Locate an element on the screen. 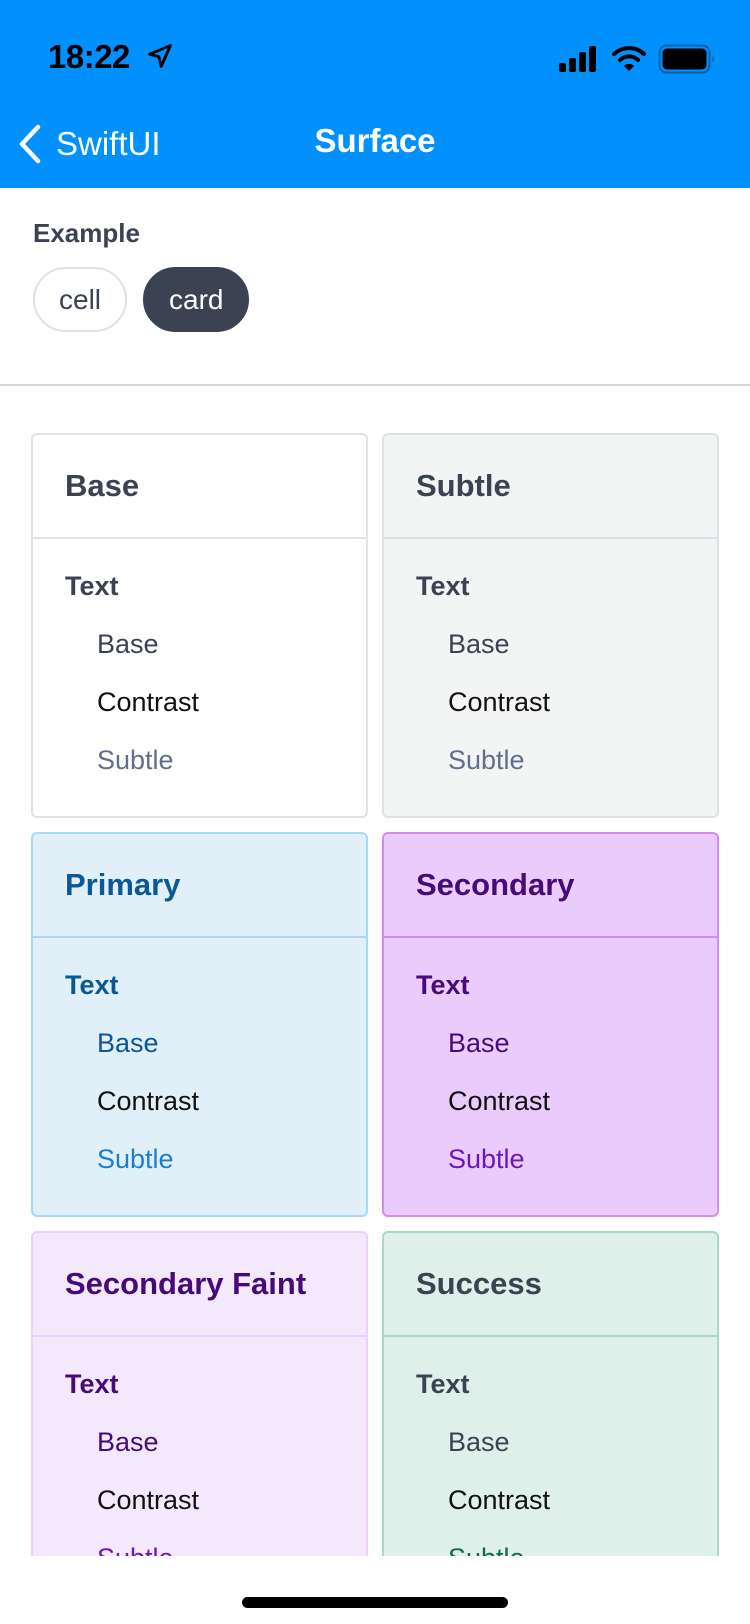 The image size is (750, 1624). card-title: Success is located at coordinates (550, 1285).